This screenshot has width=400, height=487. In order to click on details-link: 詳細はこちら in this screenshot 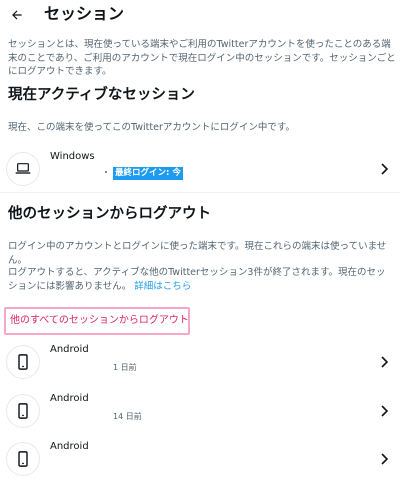, I will do `click(162, 286)`.